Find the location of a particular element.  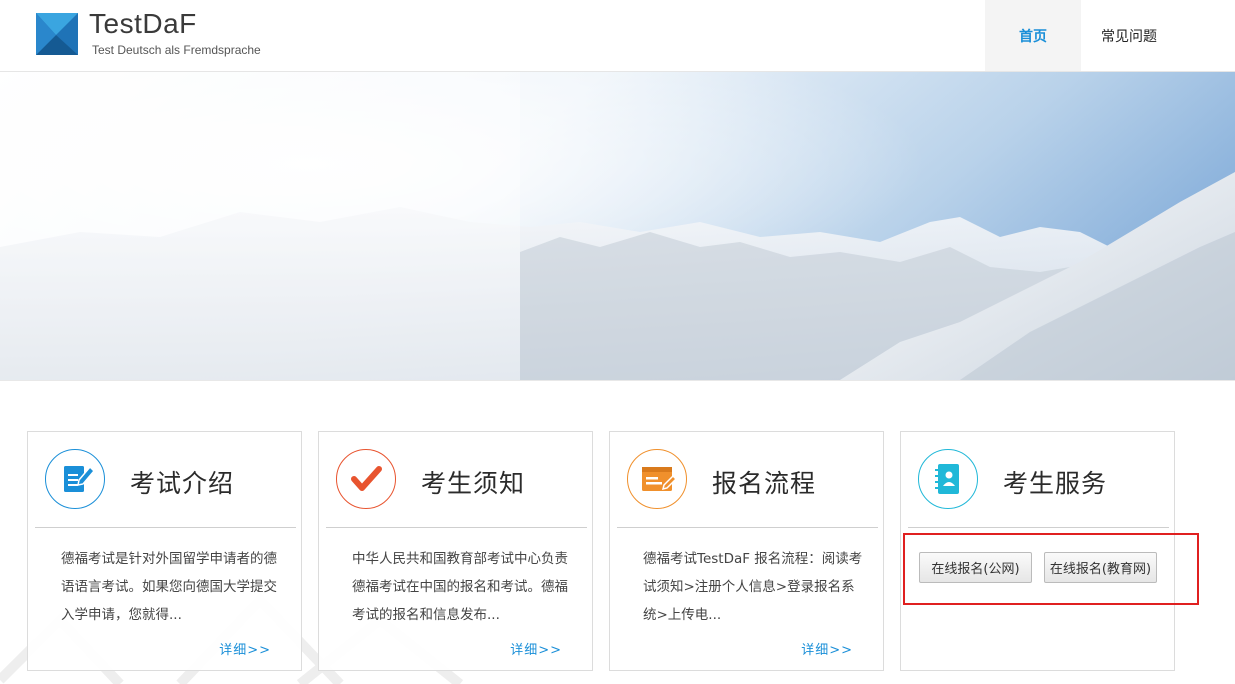

contact-book-icon is located at coordinates (948, 479).